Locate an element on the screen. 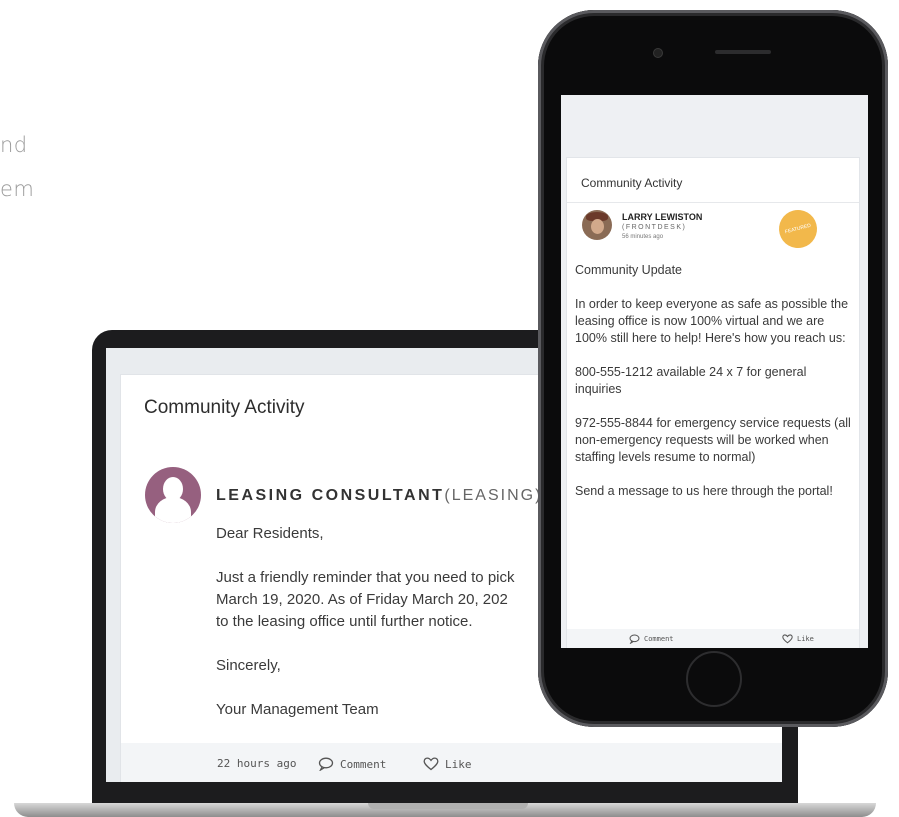  divider is located at coordinates (713, 202).